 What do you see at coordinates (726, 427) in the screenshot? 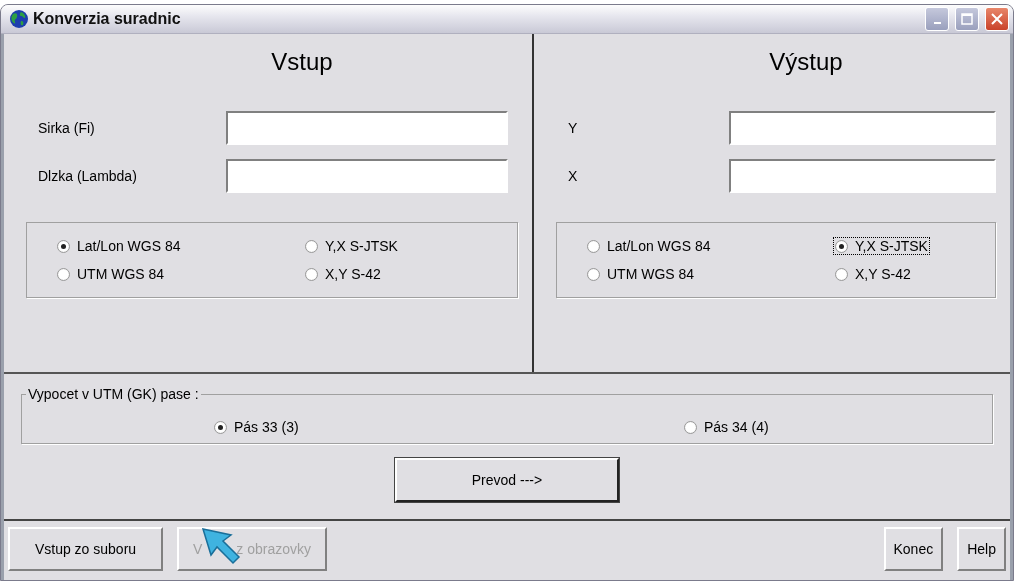
I see `radio-option: Pás 34 (4)` at bounding box center [726, 427].